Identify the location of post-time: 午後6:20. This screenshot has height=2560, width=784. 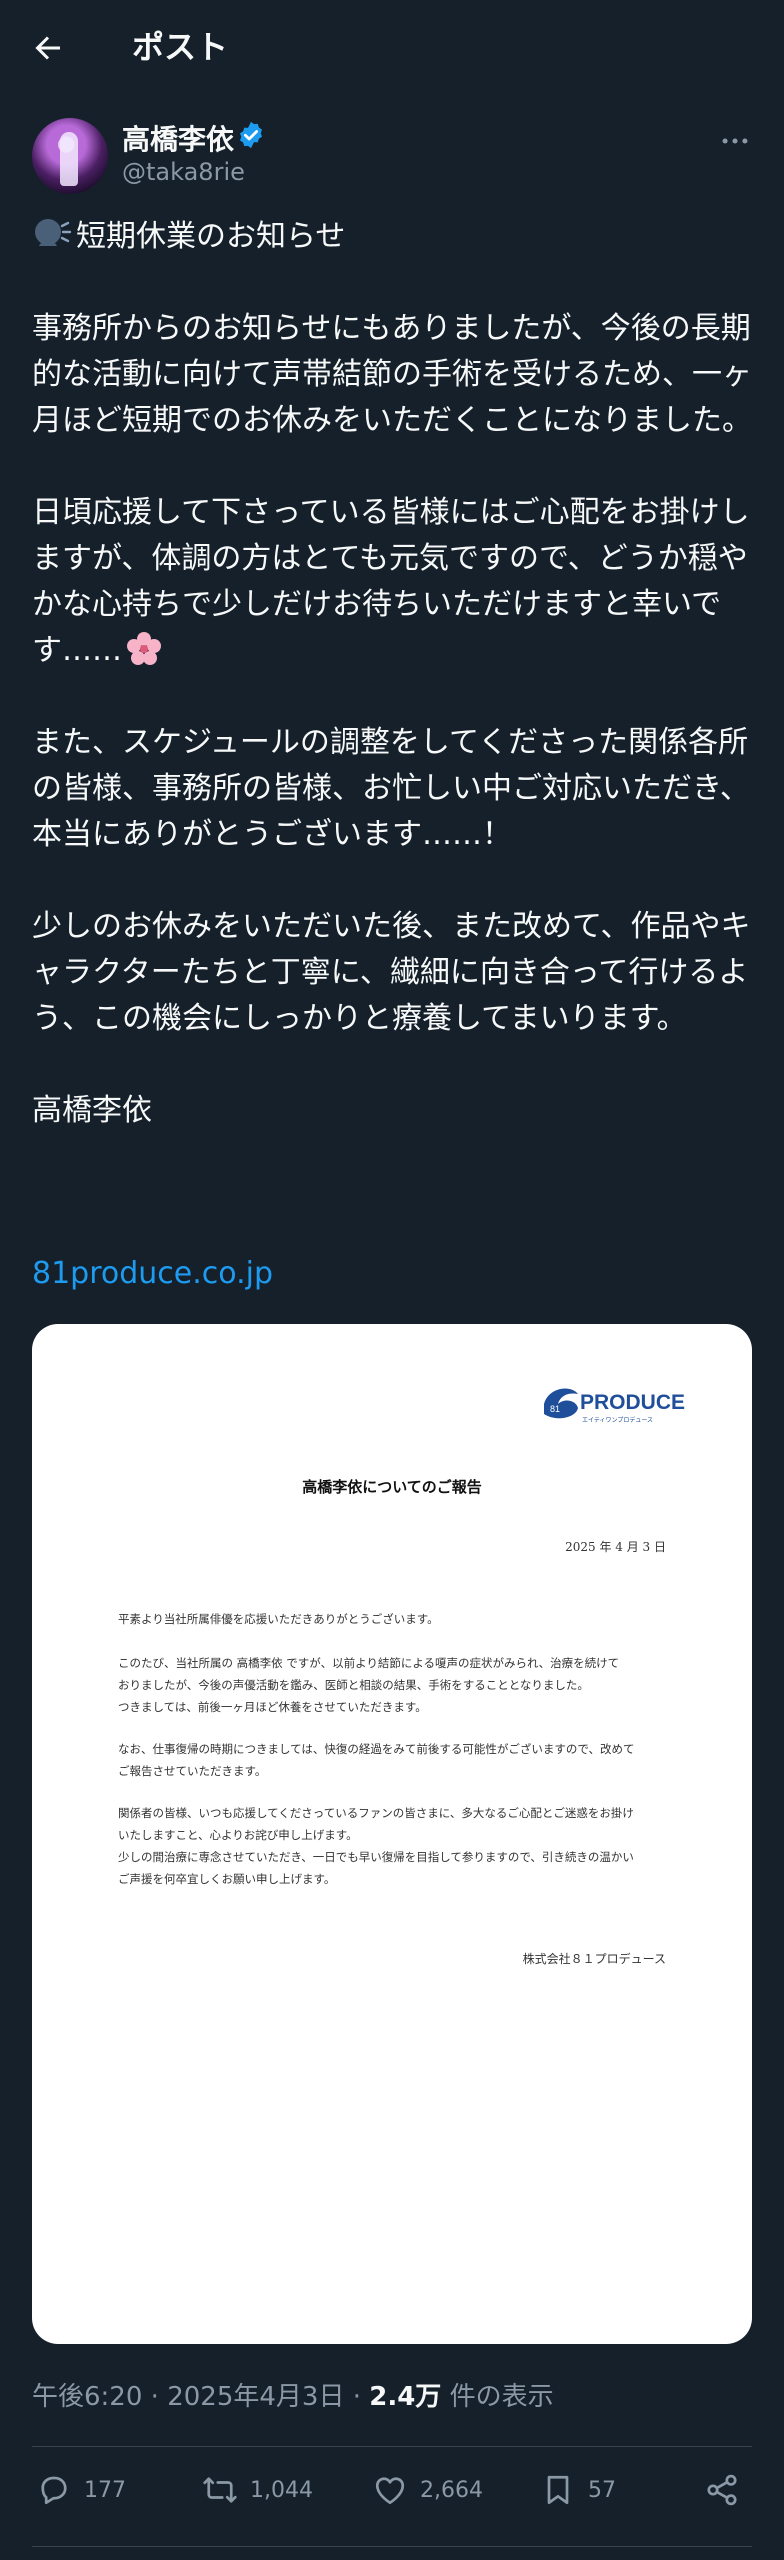
(87, 2397).